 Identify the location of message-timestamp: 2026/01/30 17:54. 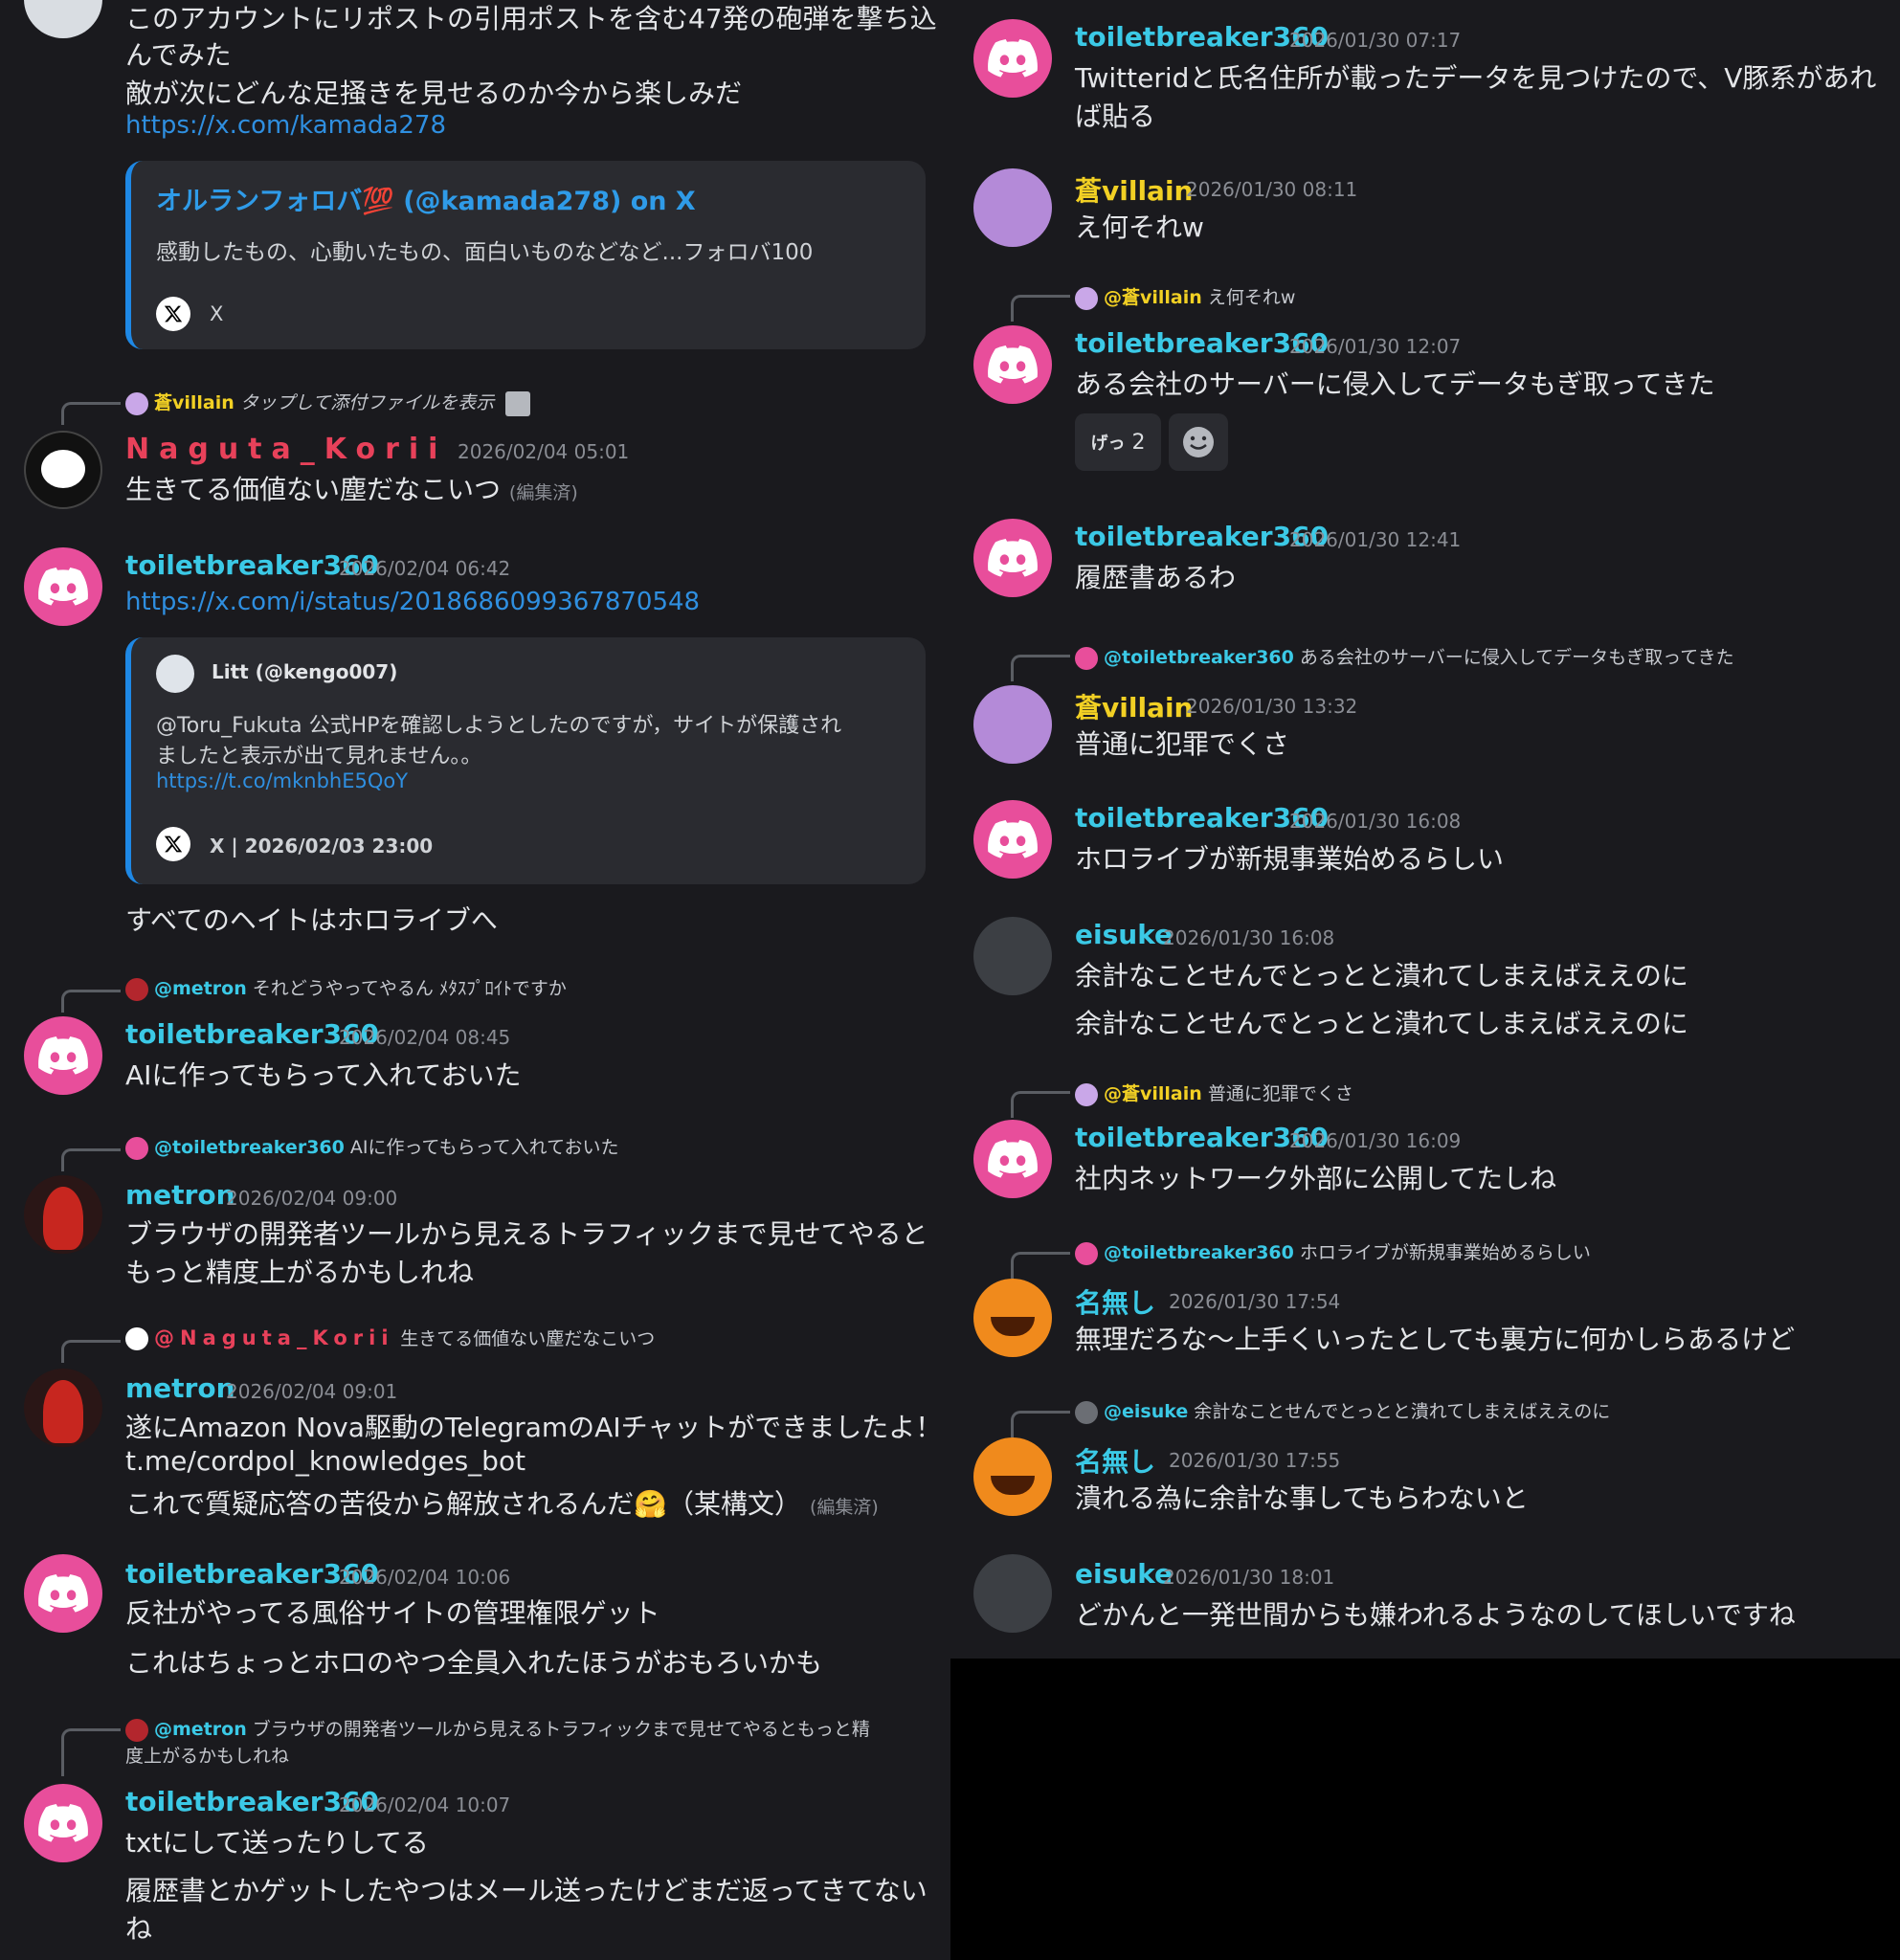
(1255, 1301).